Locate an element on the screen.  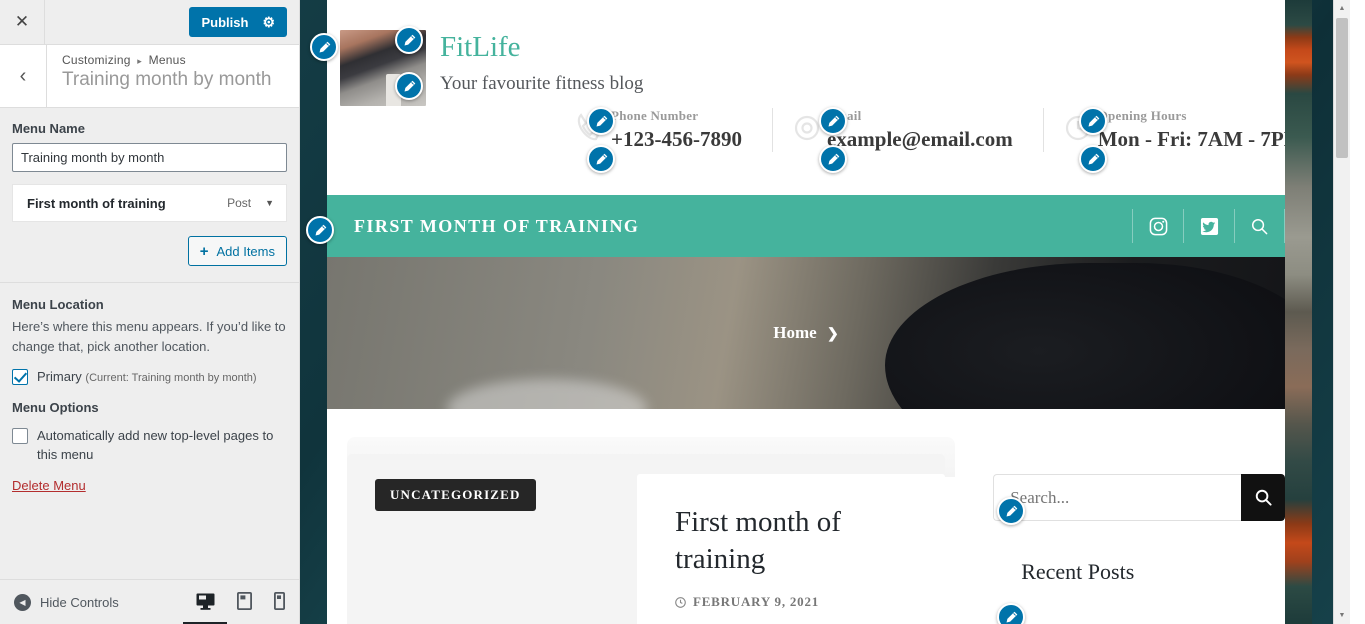
device-desktop-button is located at coordinates (205, 608).